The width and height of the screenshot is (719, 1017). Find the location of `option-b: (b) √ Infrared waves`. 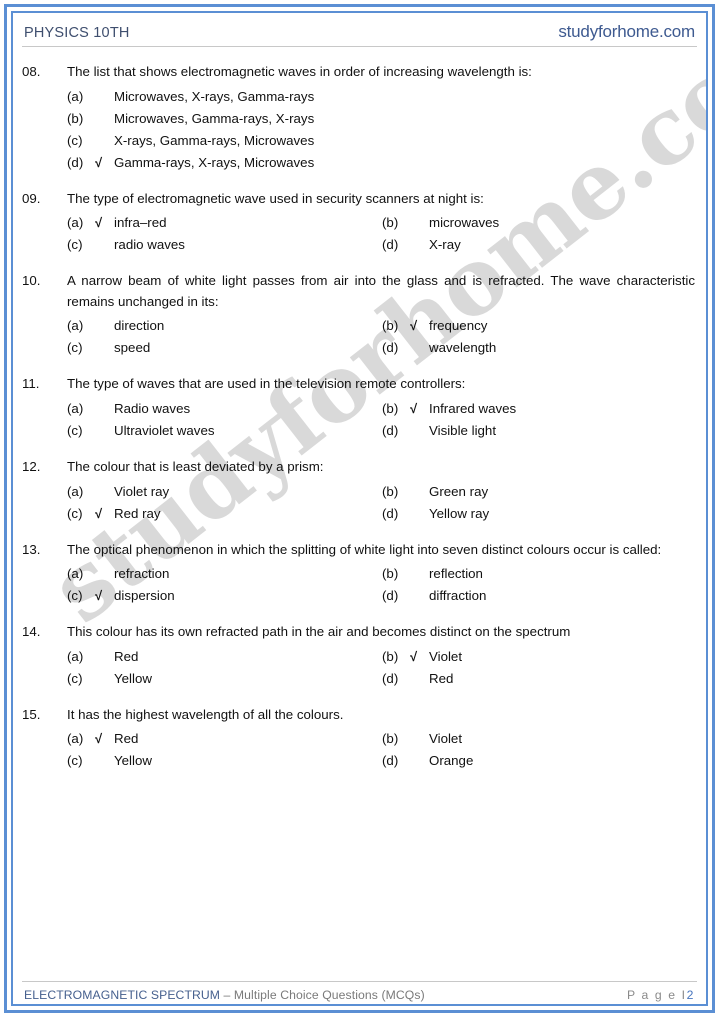

option-b: (b) √ Infrared waves is located at coordinates (539, 408).